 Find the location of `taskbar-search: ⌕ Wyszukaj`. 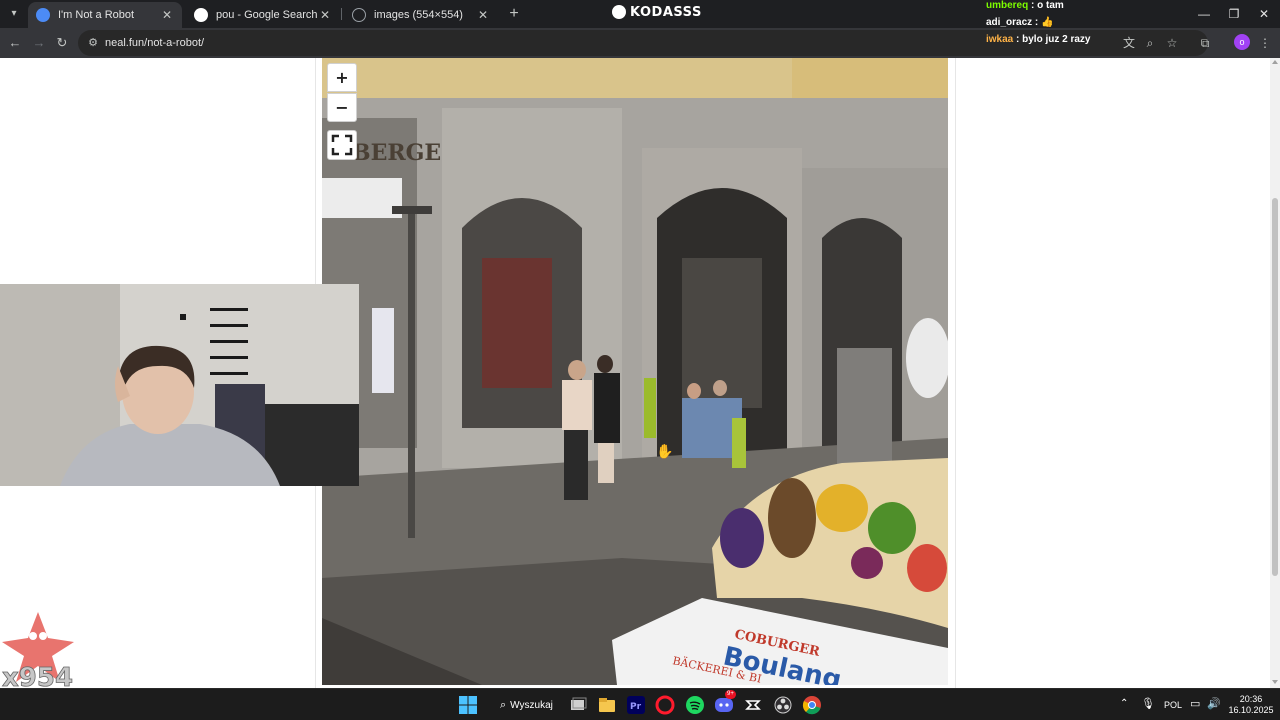

taskbar-search: ⌕ Wyszukaj is located at coordinates (526, 705).